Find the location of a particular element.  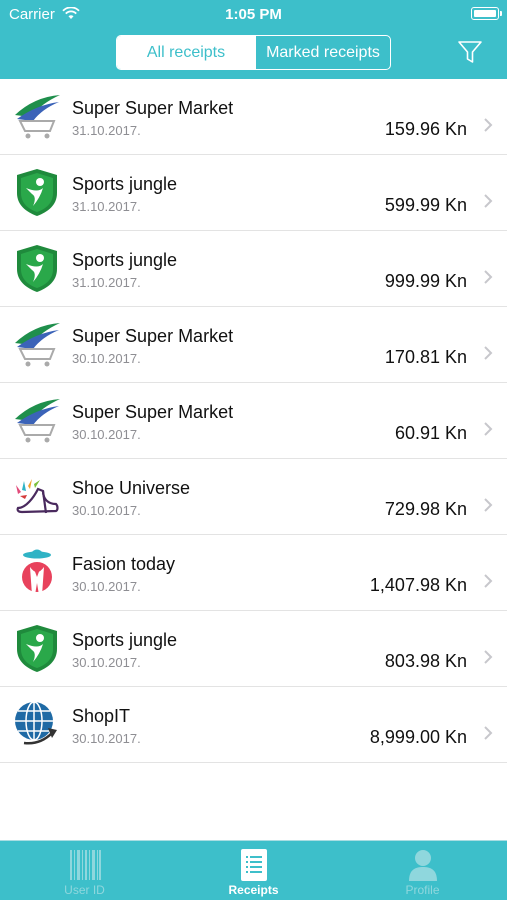

receipt-amount: 729.98 Kn is located at coordinates (425, 509).